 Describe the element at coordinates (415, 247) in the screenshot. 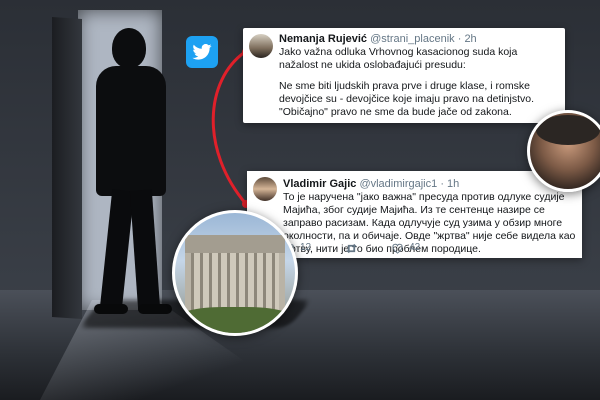

I see `like-count: 42` at that location.